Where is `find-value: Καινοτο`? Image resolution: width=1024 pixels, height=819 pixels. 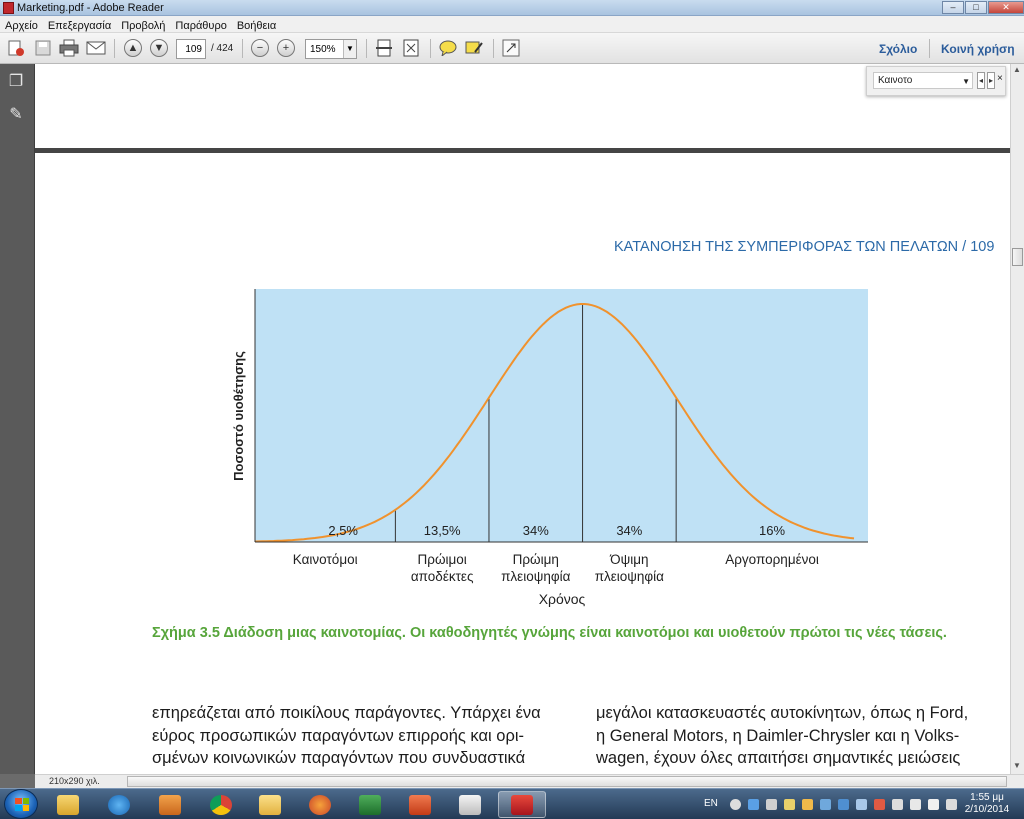 find-value: Καινοτο is located at coordinates (895, 80).